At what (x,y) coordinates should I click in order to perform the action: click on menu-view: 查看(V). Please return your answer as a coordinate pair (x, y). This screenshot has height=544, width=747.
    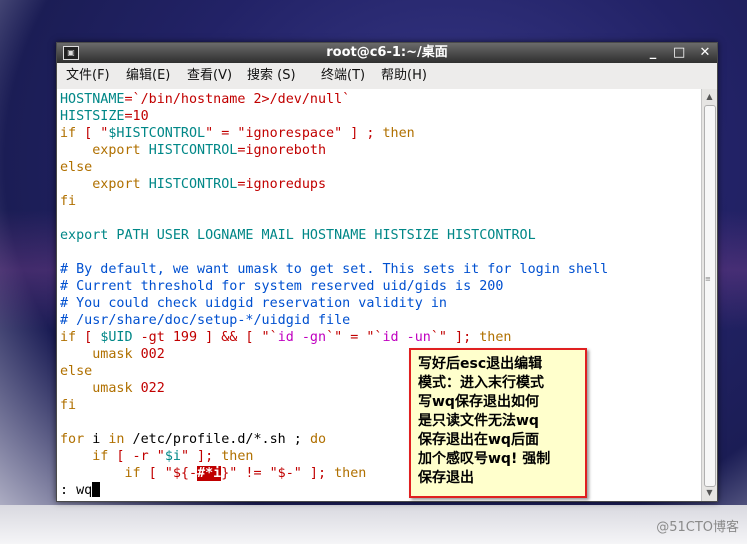
    Looking at the image, I should click on (209, 76).